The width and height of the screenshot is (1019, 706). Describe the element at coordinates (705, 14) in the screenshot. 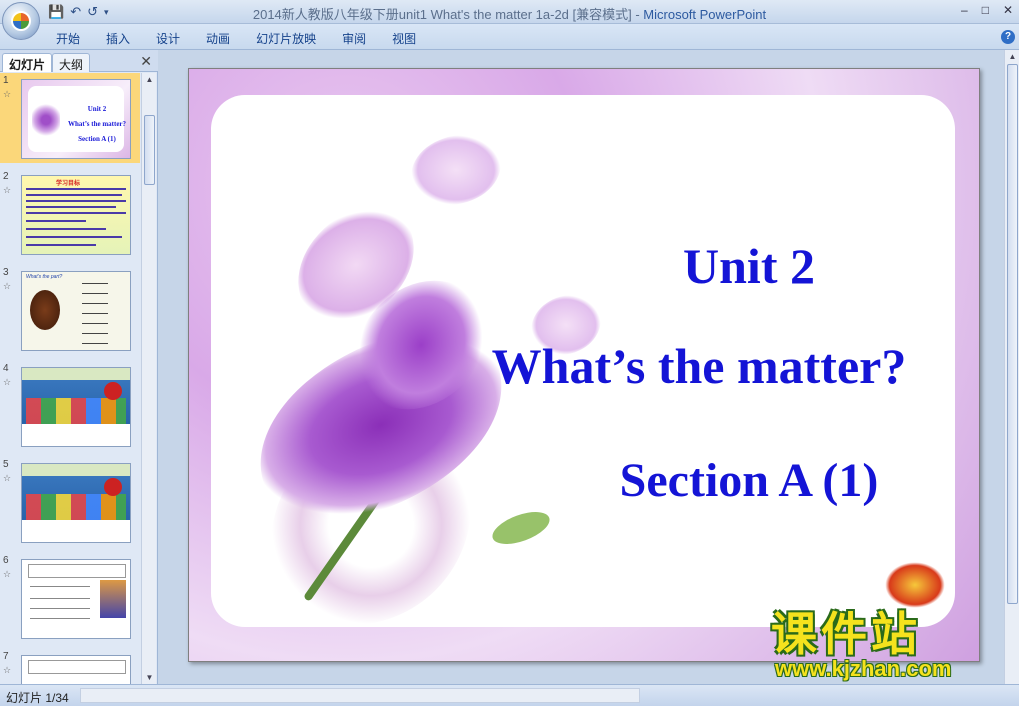

I see `app-name: Microsoft PowerPoint` at that location.